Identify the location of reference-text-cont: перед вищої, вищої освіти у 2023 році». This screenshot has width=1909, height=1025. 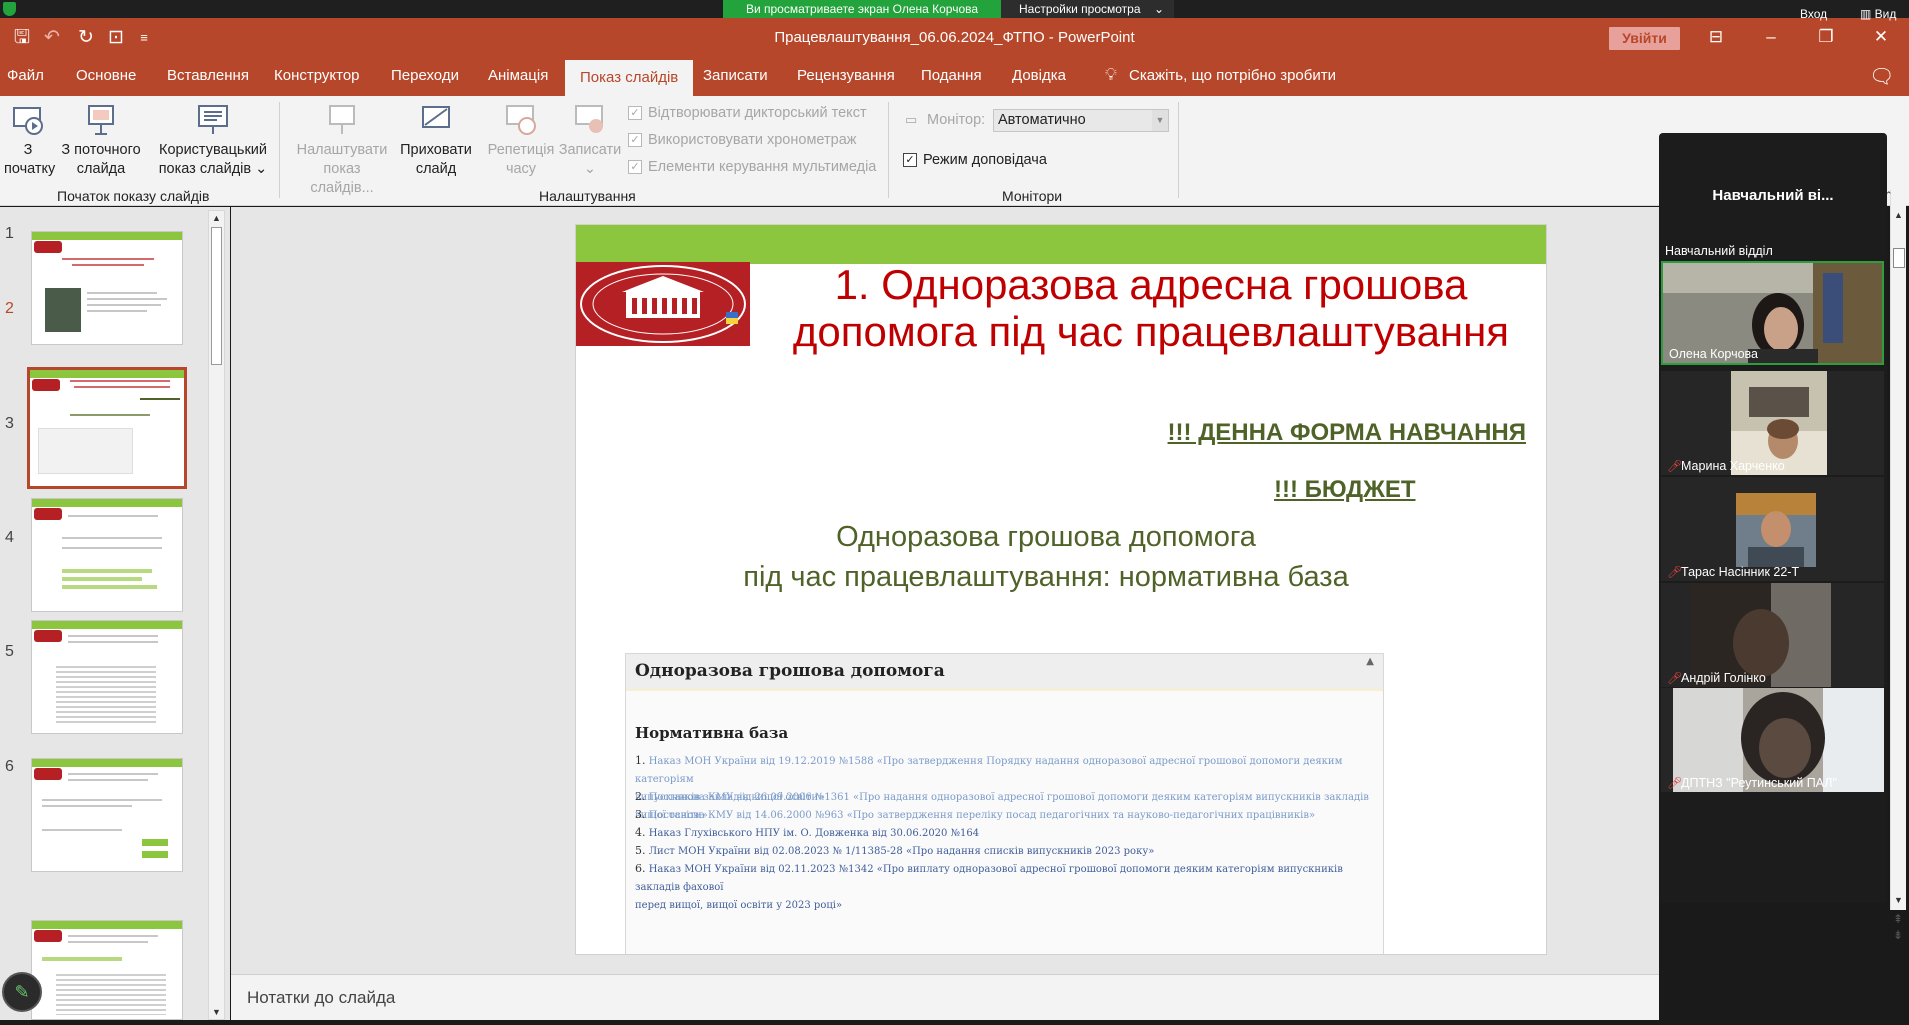
(739, 905).